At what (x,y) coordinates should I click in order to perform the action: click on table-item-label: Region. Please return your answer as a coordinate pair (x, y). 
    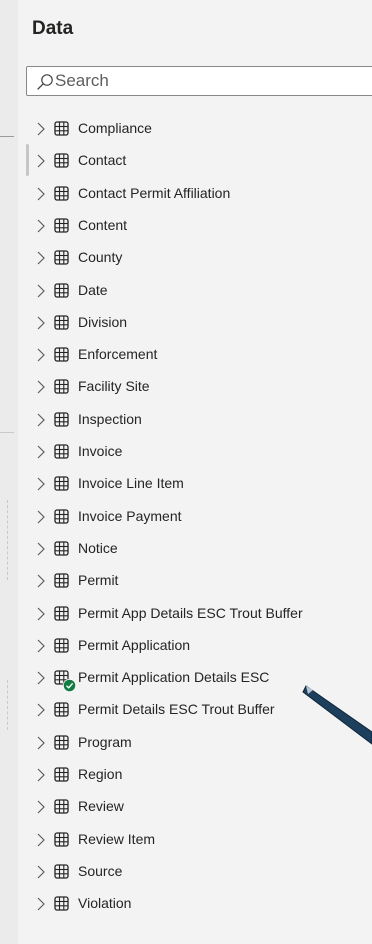
    Looking at the image, I should click on (100, 774).